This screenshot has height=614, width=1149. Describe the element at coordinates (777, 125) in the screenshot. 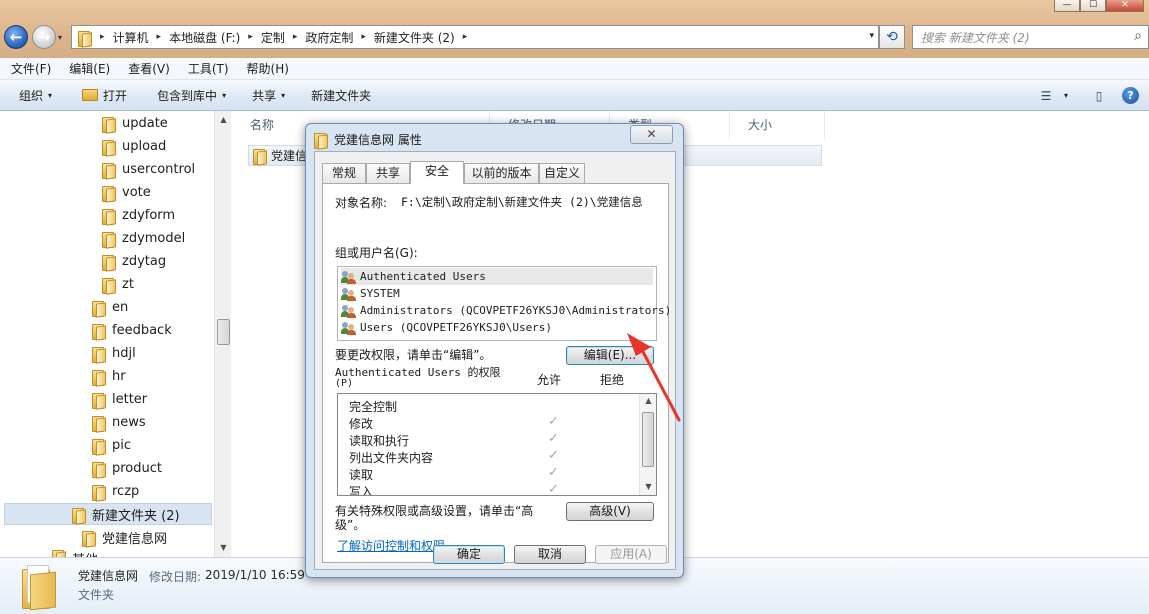

I see `column-header-size: 大小` at that location.